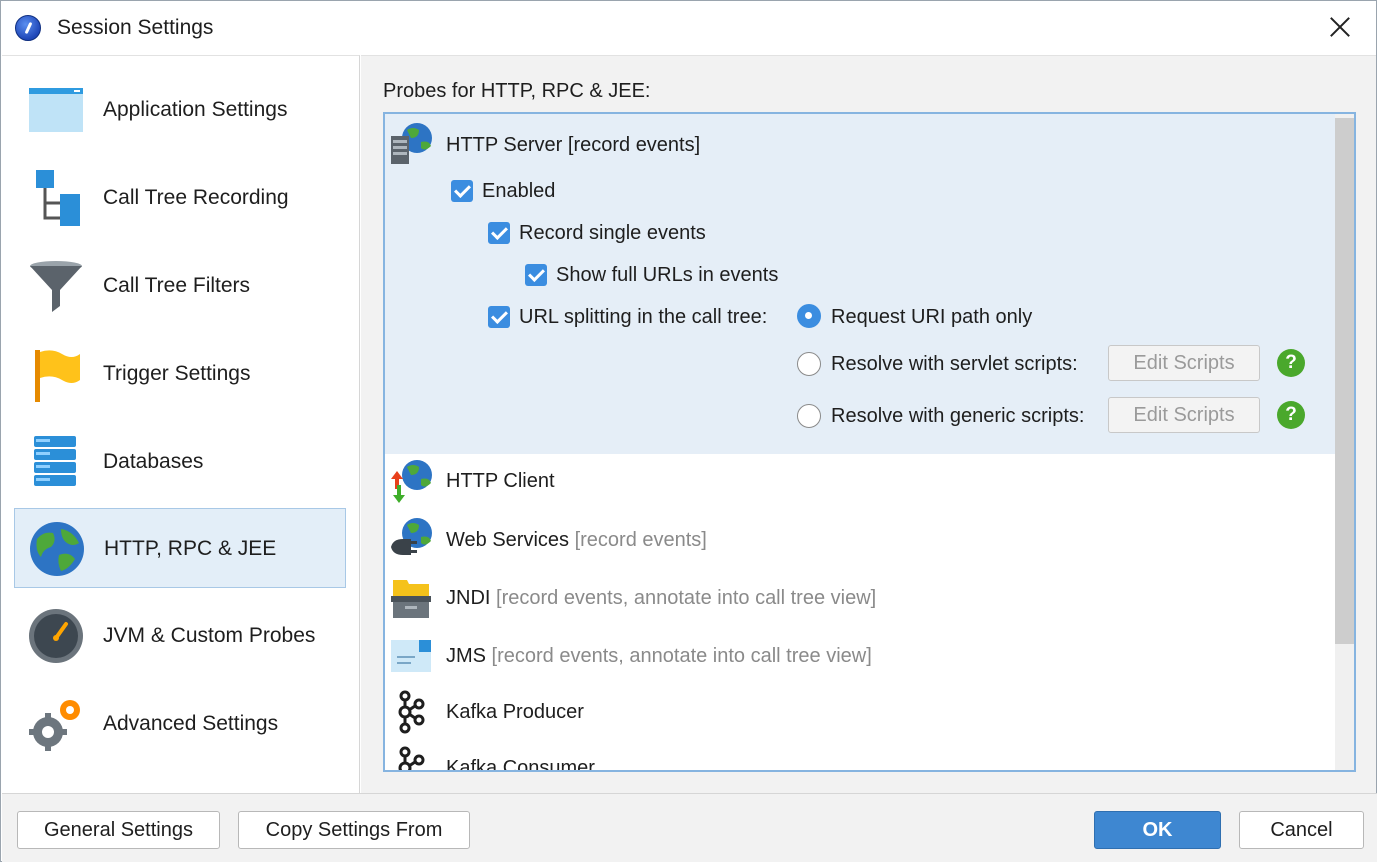 The height and width of the screenshot is (862, 1377). What do you see at coordinates (411, 599) in the screenshot?
I see `jndi-icon` at bounding box center [411, 599].